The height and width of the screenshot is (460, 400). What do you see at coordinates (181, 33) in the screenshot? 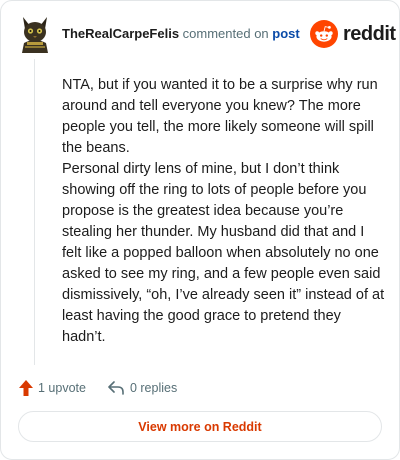
I see `comment-header: TheRealCarpeFelis commented on post` at bounding box center [181, 33].